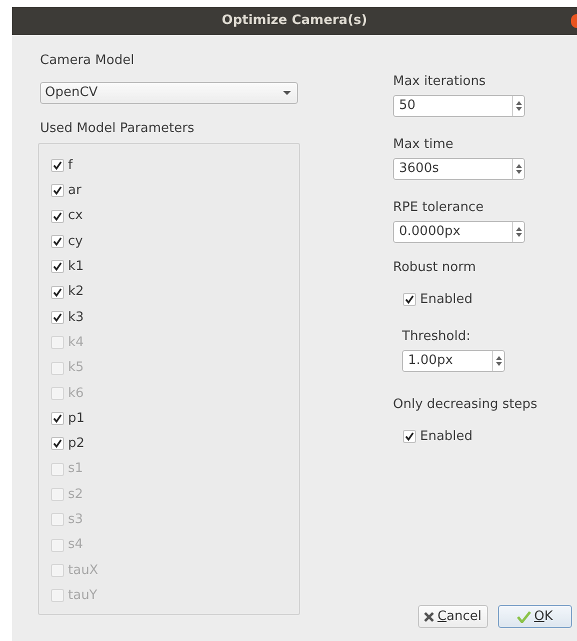 The width and height of the screenshot is (577, 641). Describe the element at coordinates (76, 317) in the screenshot. I see `checkbox-label: k3` at that location.